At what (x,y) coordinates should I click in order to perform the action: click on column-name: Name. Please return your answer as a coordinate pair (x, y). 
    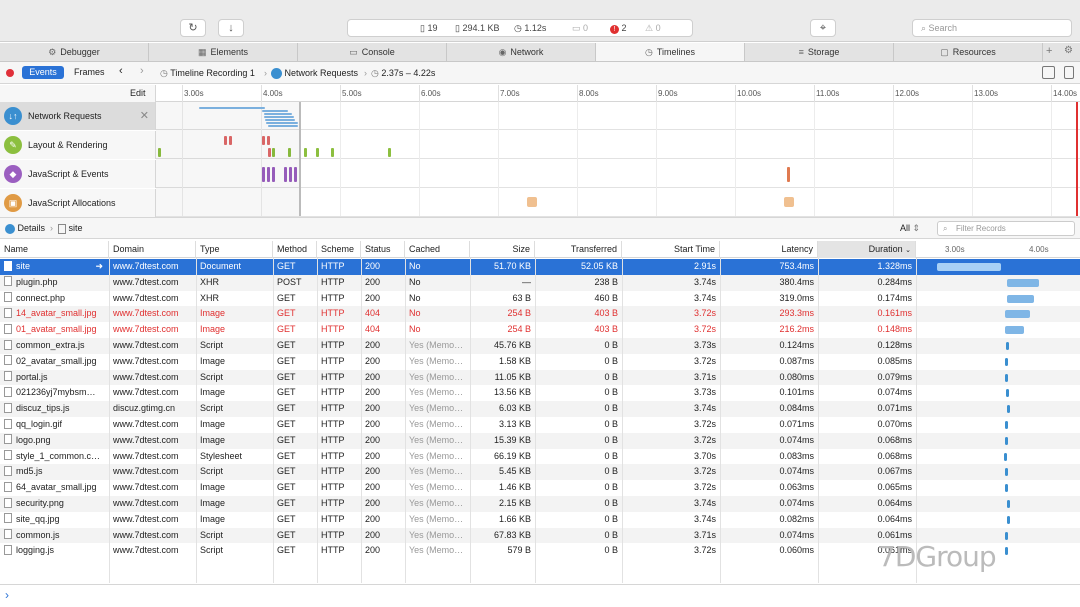
    Looking at the image, I should click on (54, 249).